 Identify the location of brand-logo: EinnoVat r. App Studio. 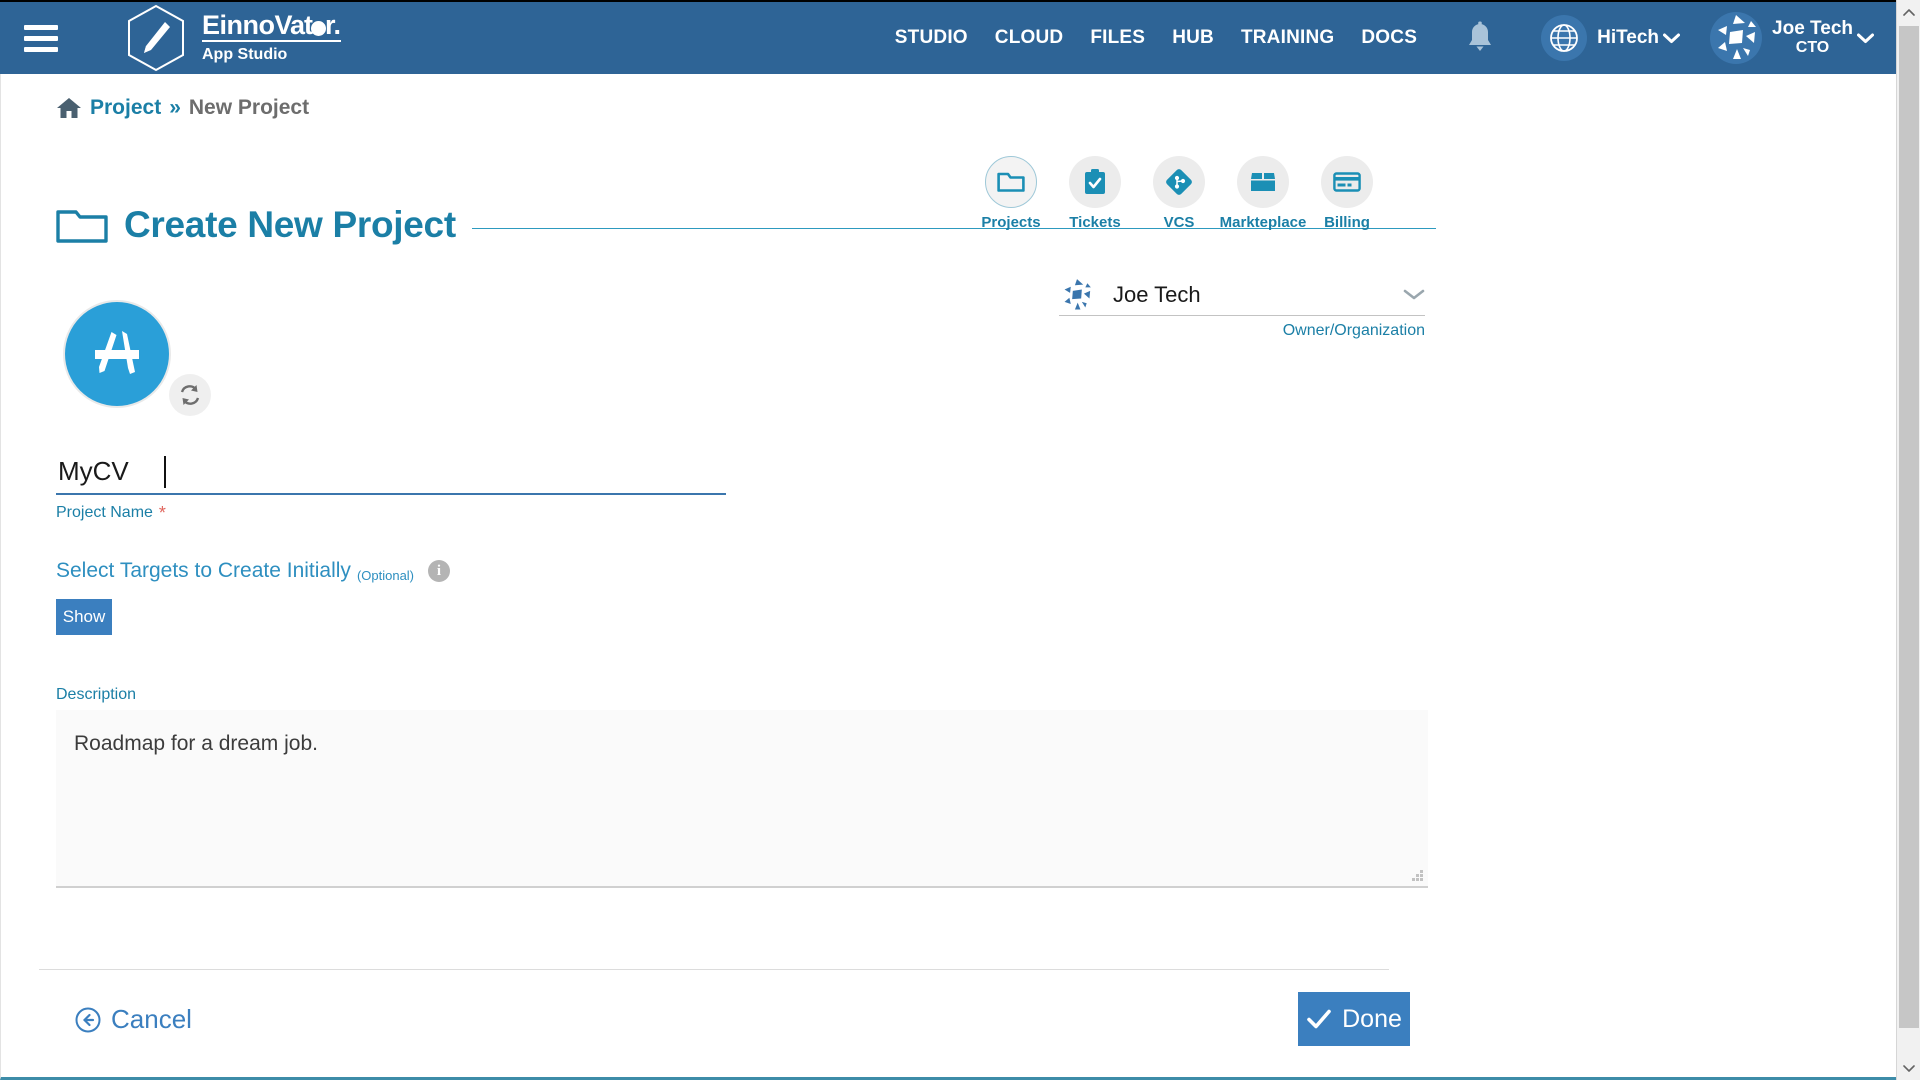
(232, 38).